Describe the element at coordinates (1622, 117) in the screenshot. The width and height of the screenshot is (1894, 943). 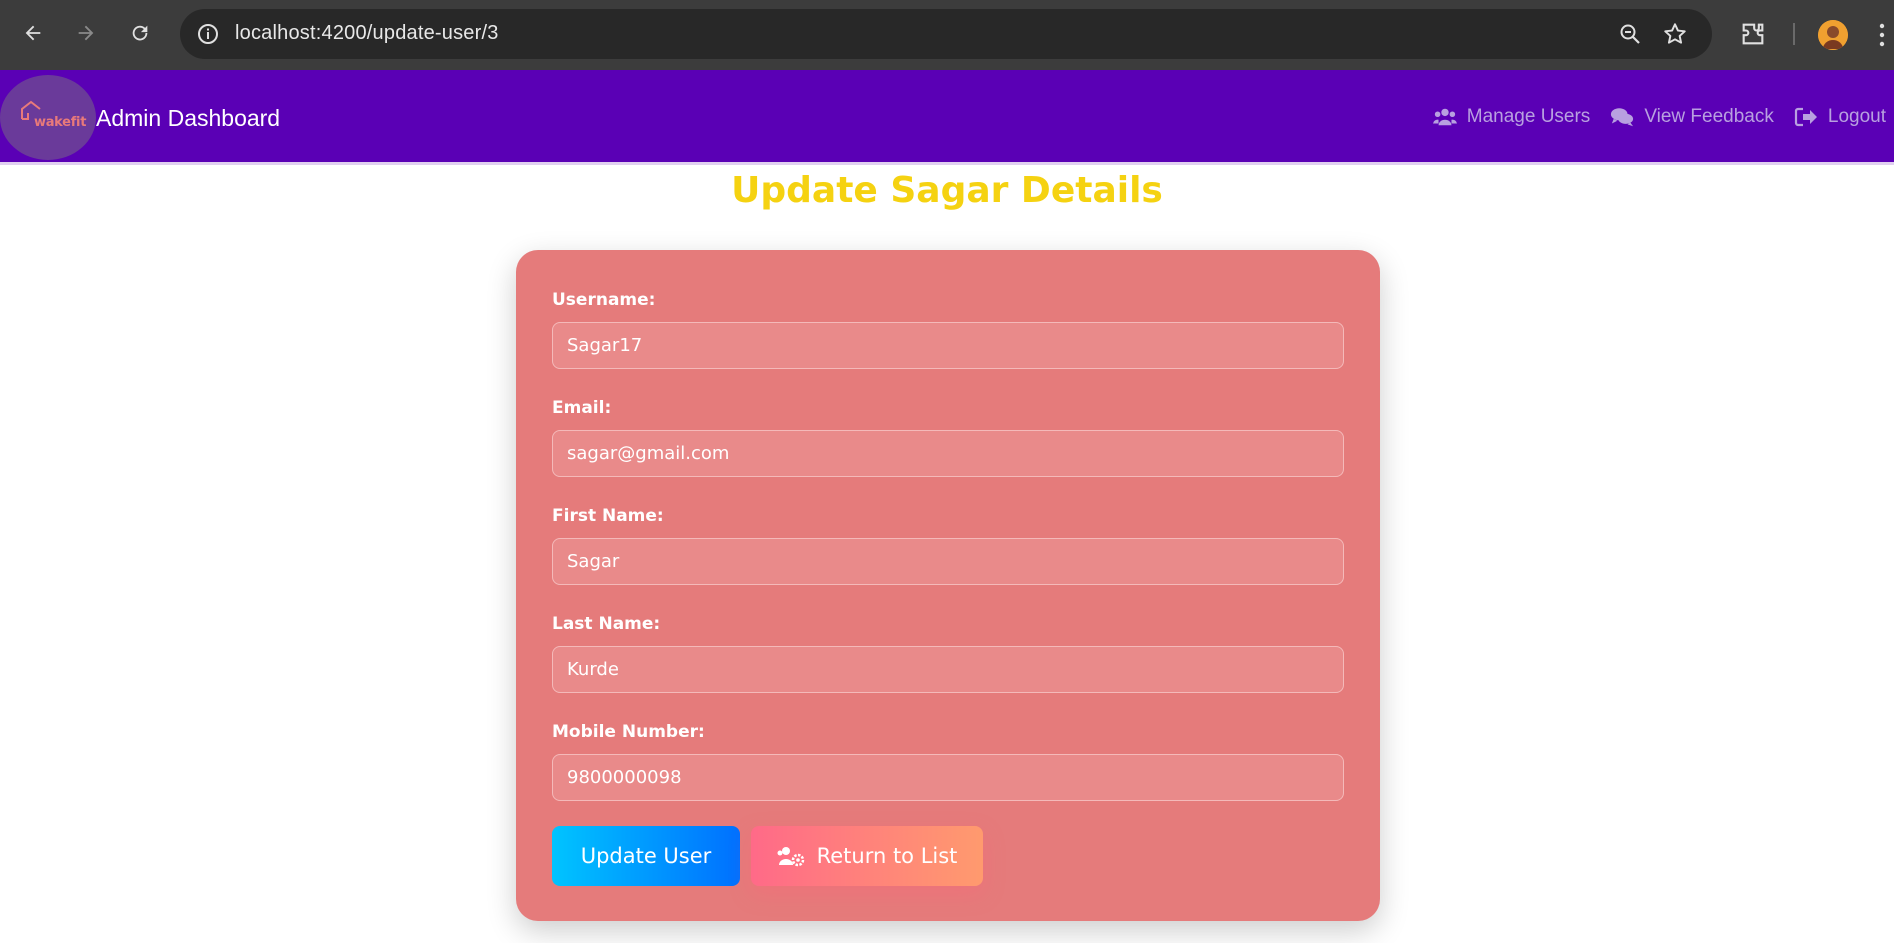
I see `comments-icon` at that location.